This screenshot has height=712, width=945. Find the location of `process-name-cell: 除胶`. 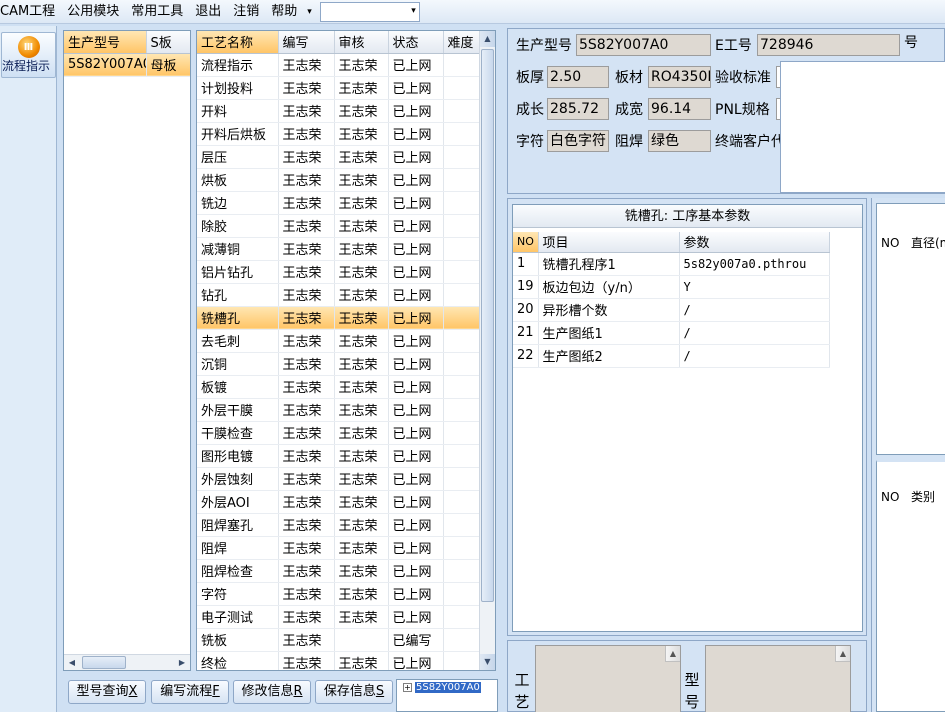

process-name-cell: 除胶 is located at coordinates (238, 226).